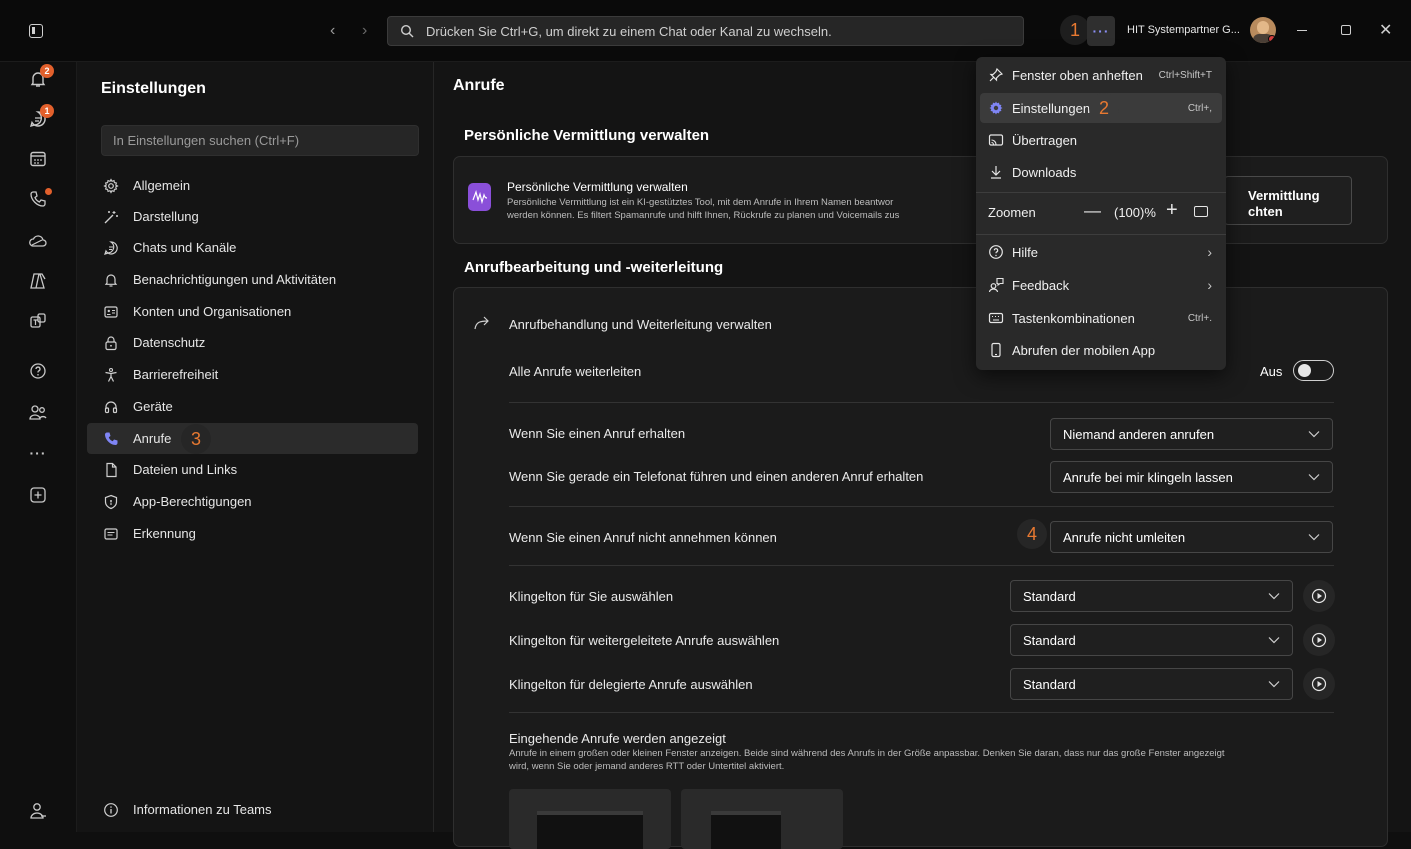  I want to click on menu-item-mobile-app: Abrufen der mobilen App, so click(1101, 350).